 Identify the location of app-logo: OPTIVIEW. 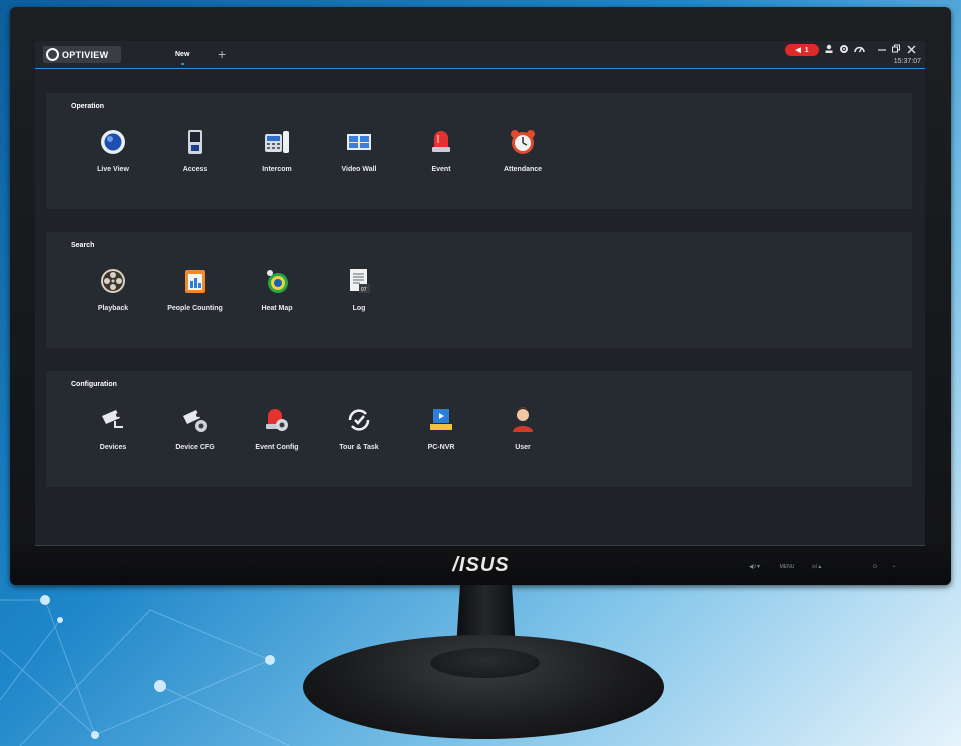
(82, 54).